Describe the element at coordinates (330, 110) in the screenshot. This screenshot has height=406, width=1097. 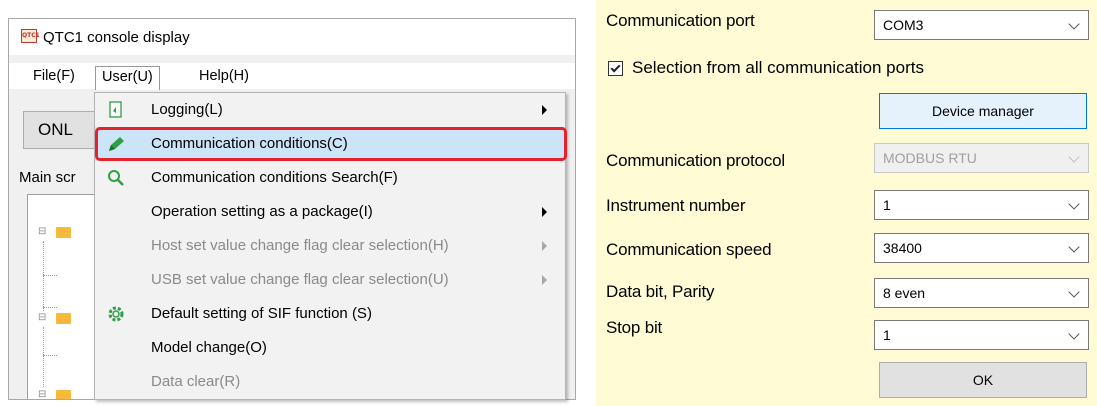
I see `menu-item-logging: Logging(L)` at that location.